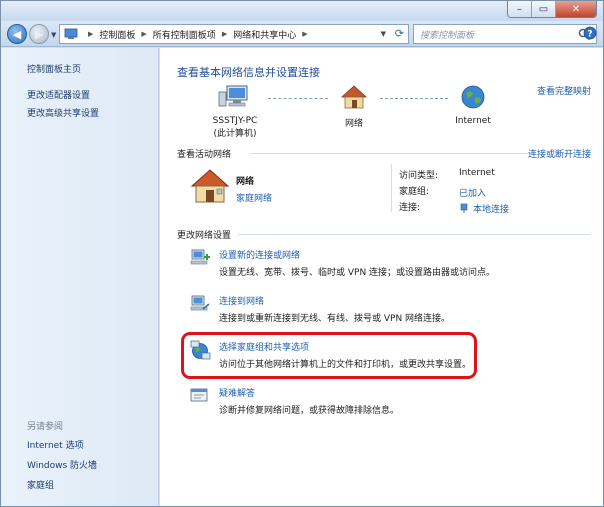  I want to click on title-bar: – ▭ ✕, so click(302, 11).